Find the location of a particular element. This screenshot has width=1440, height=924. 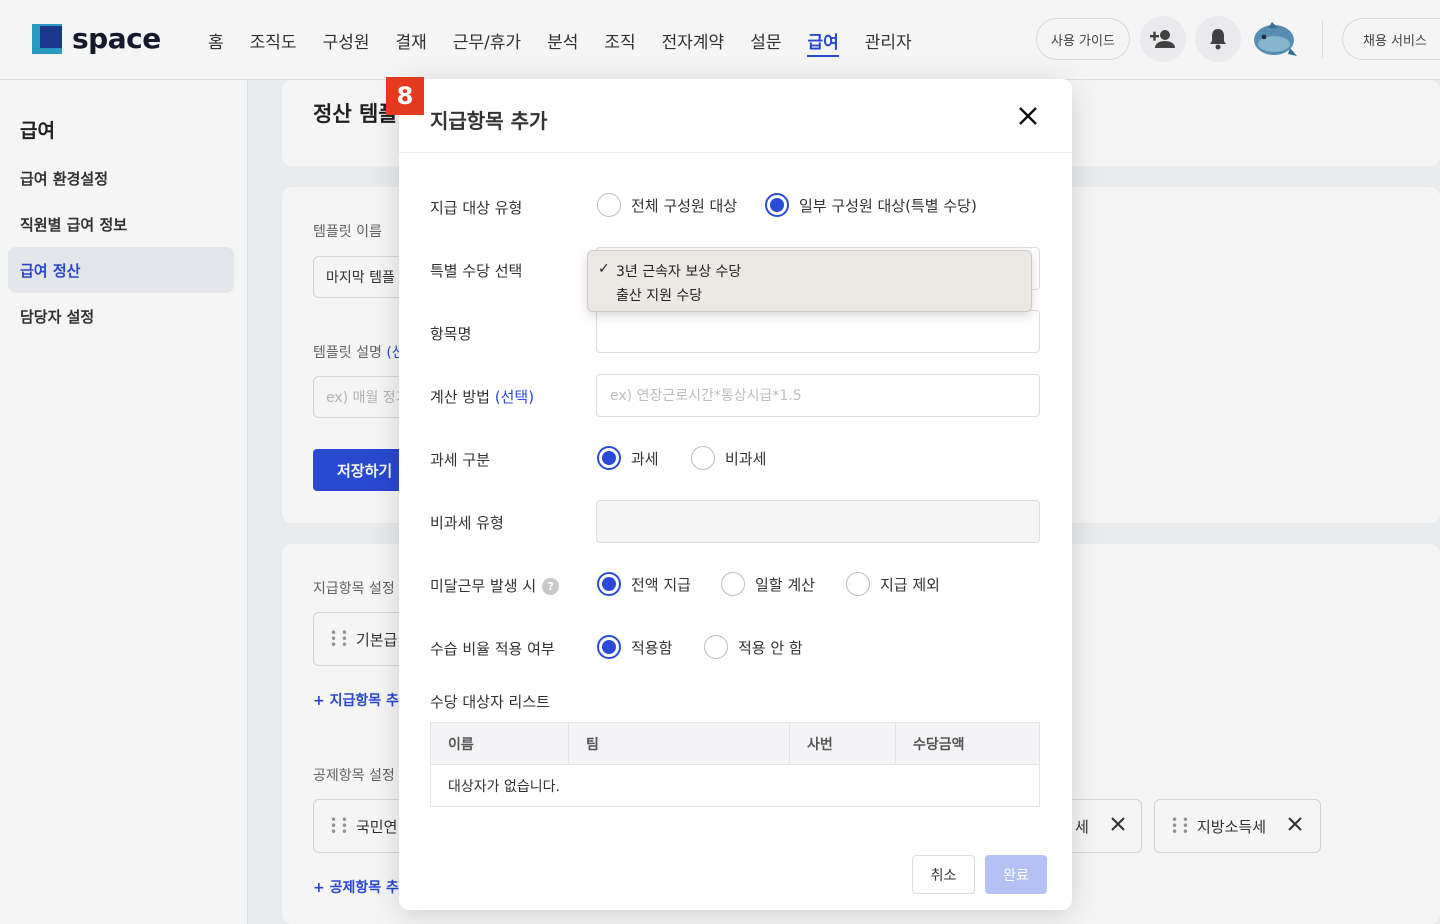

target-type-label: 지급 대상 유형 is located at coordinates (476, 208).